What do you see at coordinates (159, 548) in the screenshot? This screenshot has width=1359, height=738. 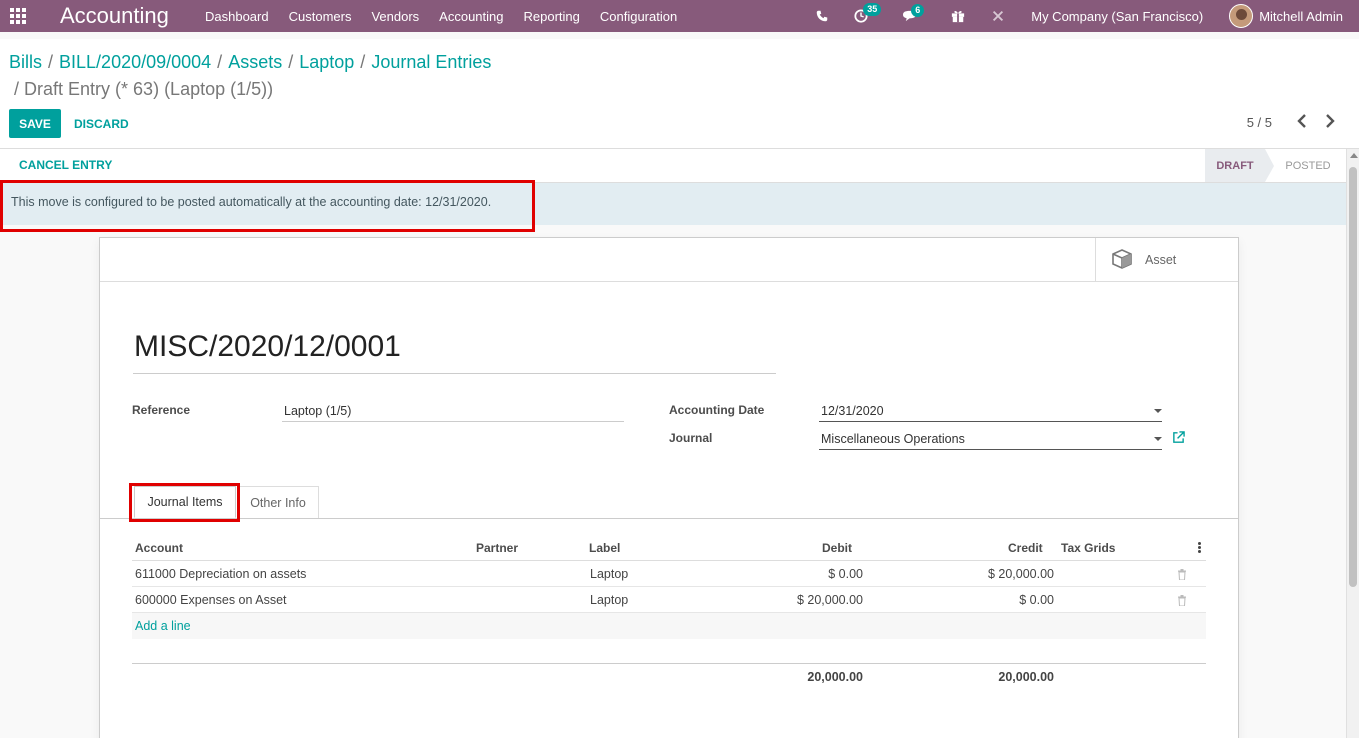 I see `column-account: Account` at bounding box center [159, 548].